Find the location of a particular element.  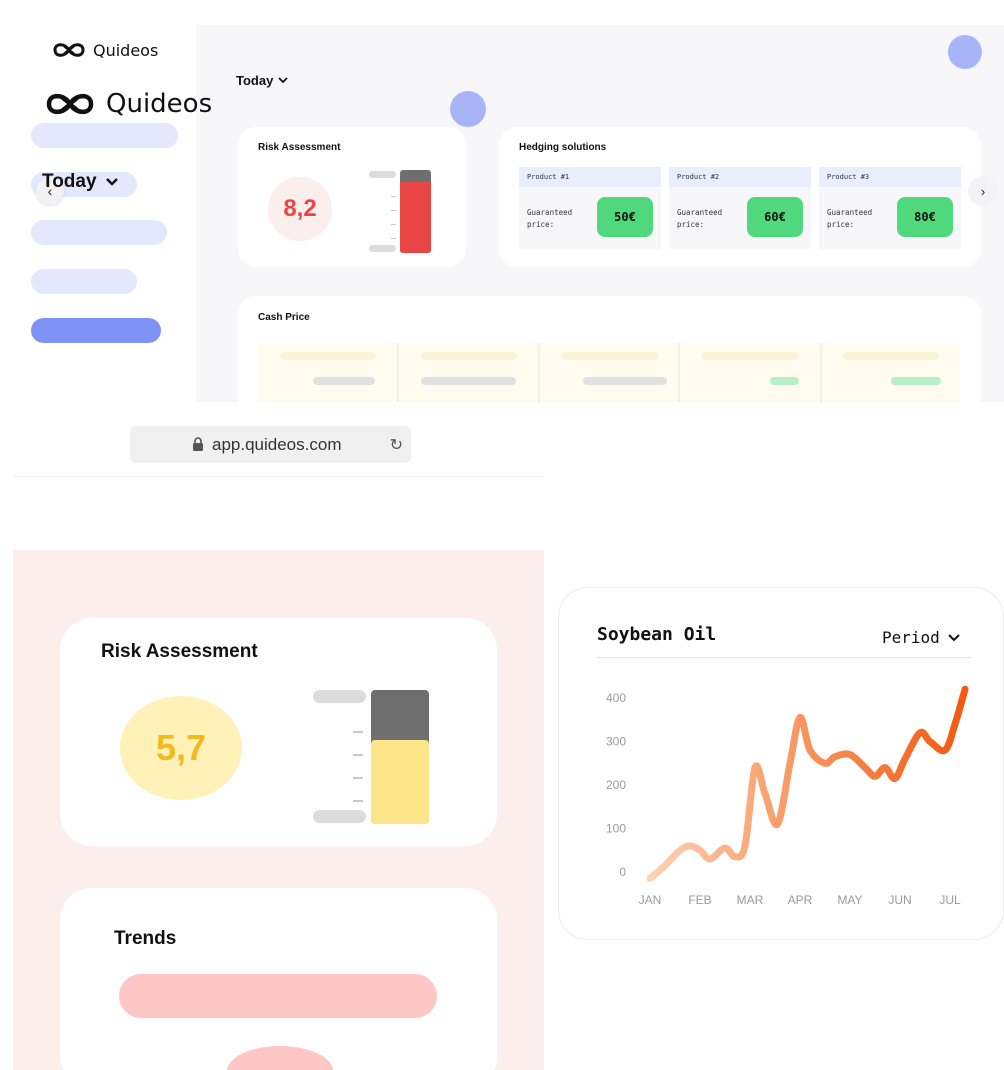

trends-bar-placeholder is located at coordinates (278, 996).